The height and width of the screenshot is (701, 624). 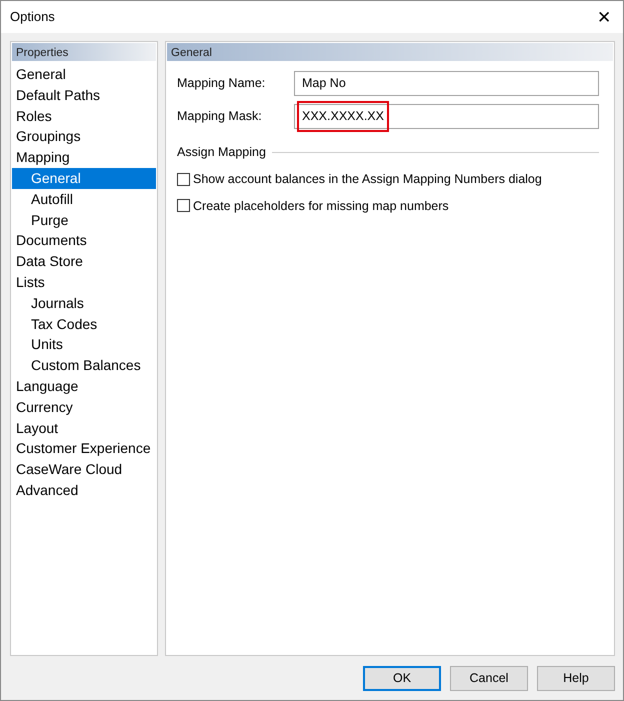 I want to click on tree-item: Roles, so click(x=84, y=116).